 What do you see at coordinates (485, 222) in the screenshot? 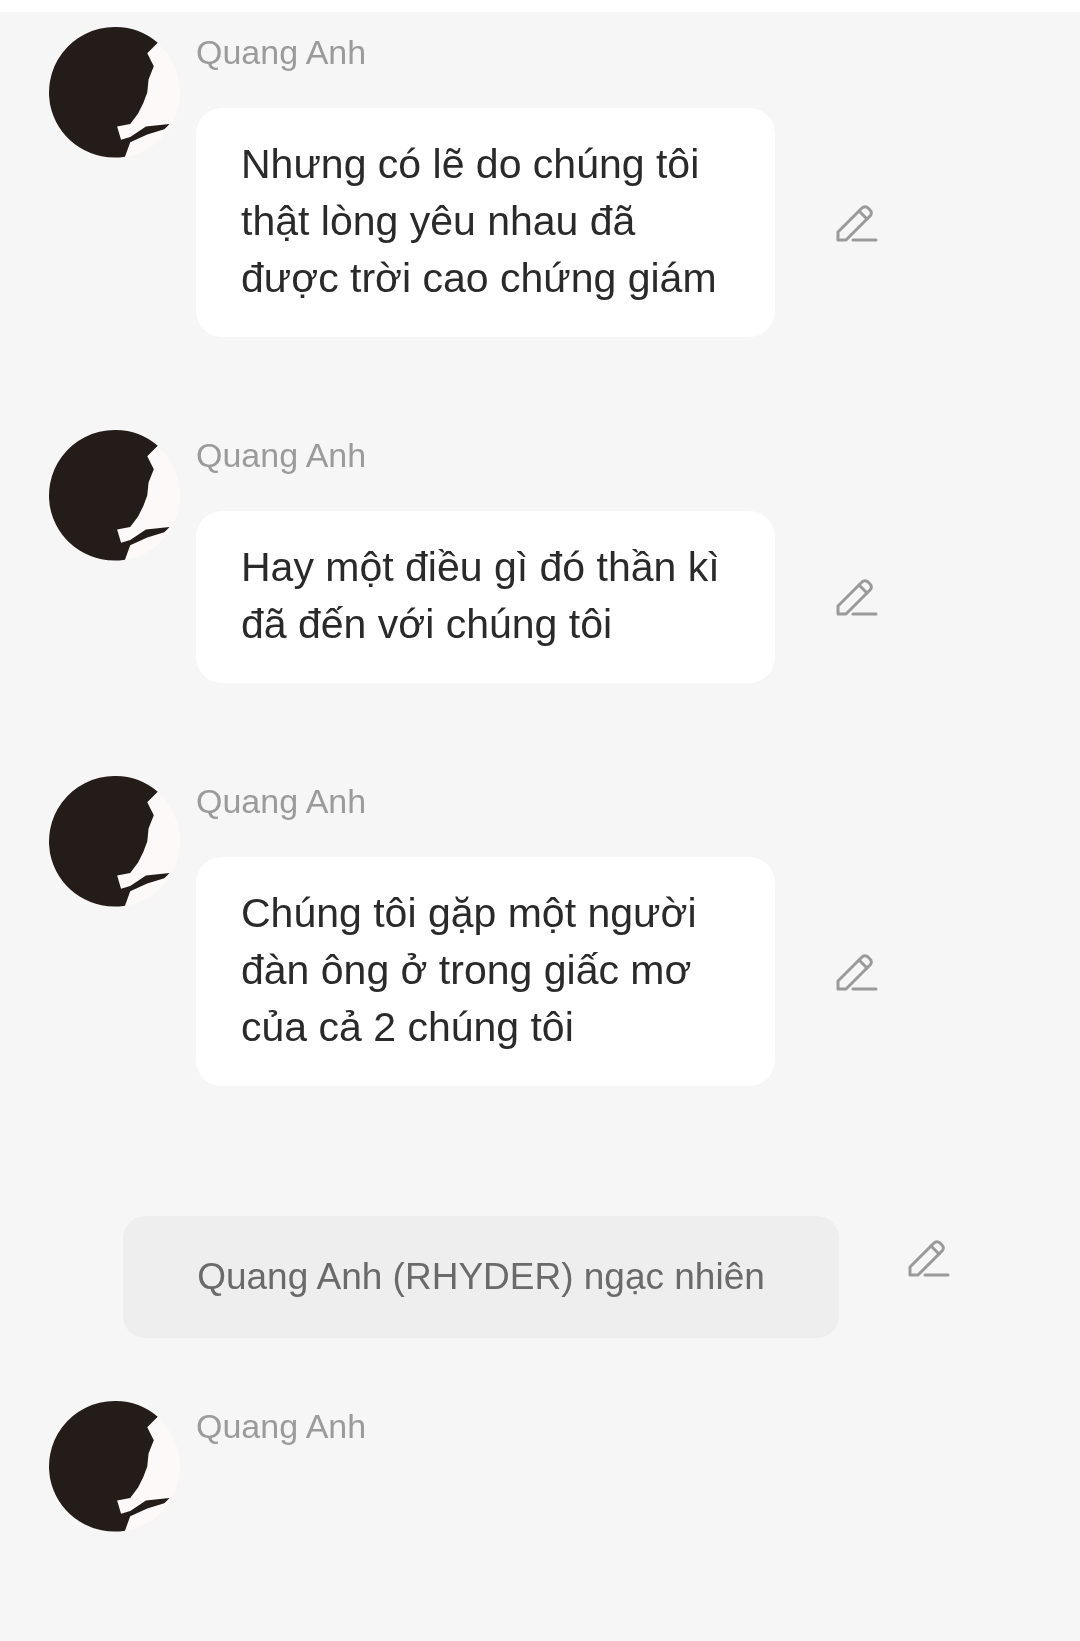
I see `message-bubble: Nhưng có lẽ do chúng tôi thật lòng yêu nhau đã được trời cao chứng giám` at bounding box center [485, 222].